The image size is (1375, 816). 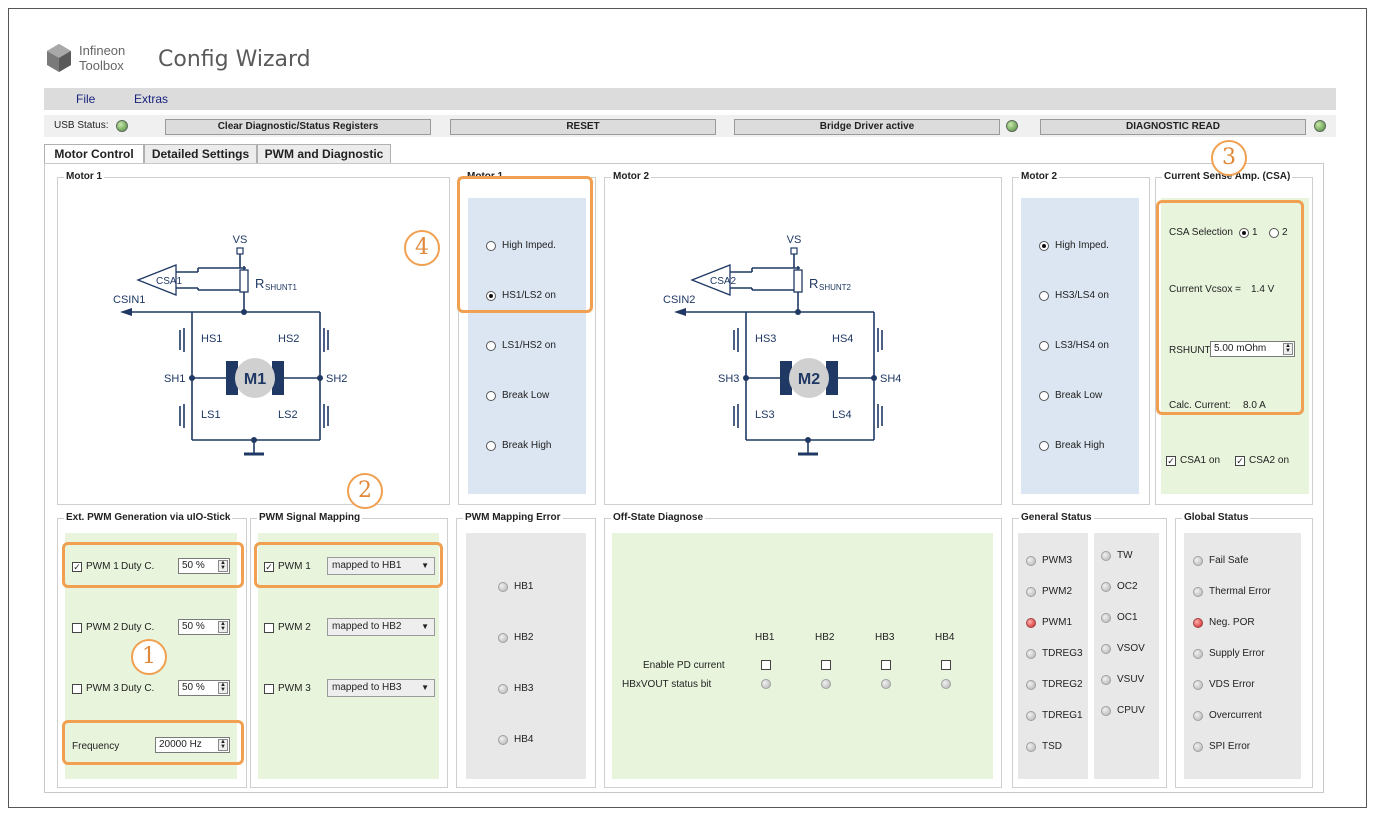 I want to click on highlight-motor1-mode, so click(x=525, y=244).